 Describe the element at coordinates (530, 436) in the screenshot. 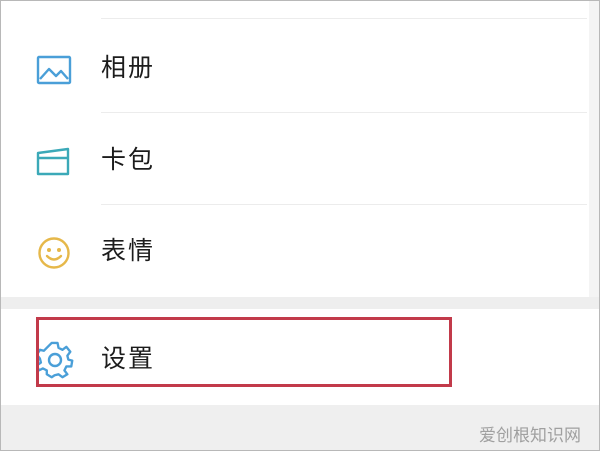

I see `watermark: 爱创根知识网` at that location.